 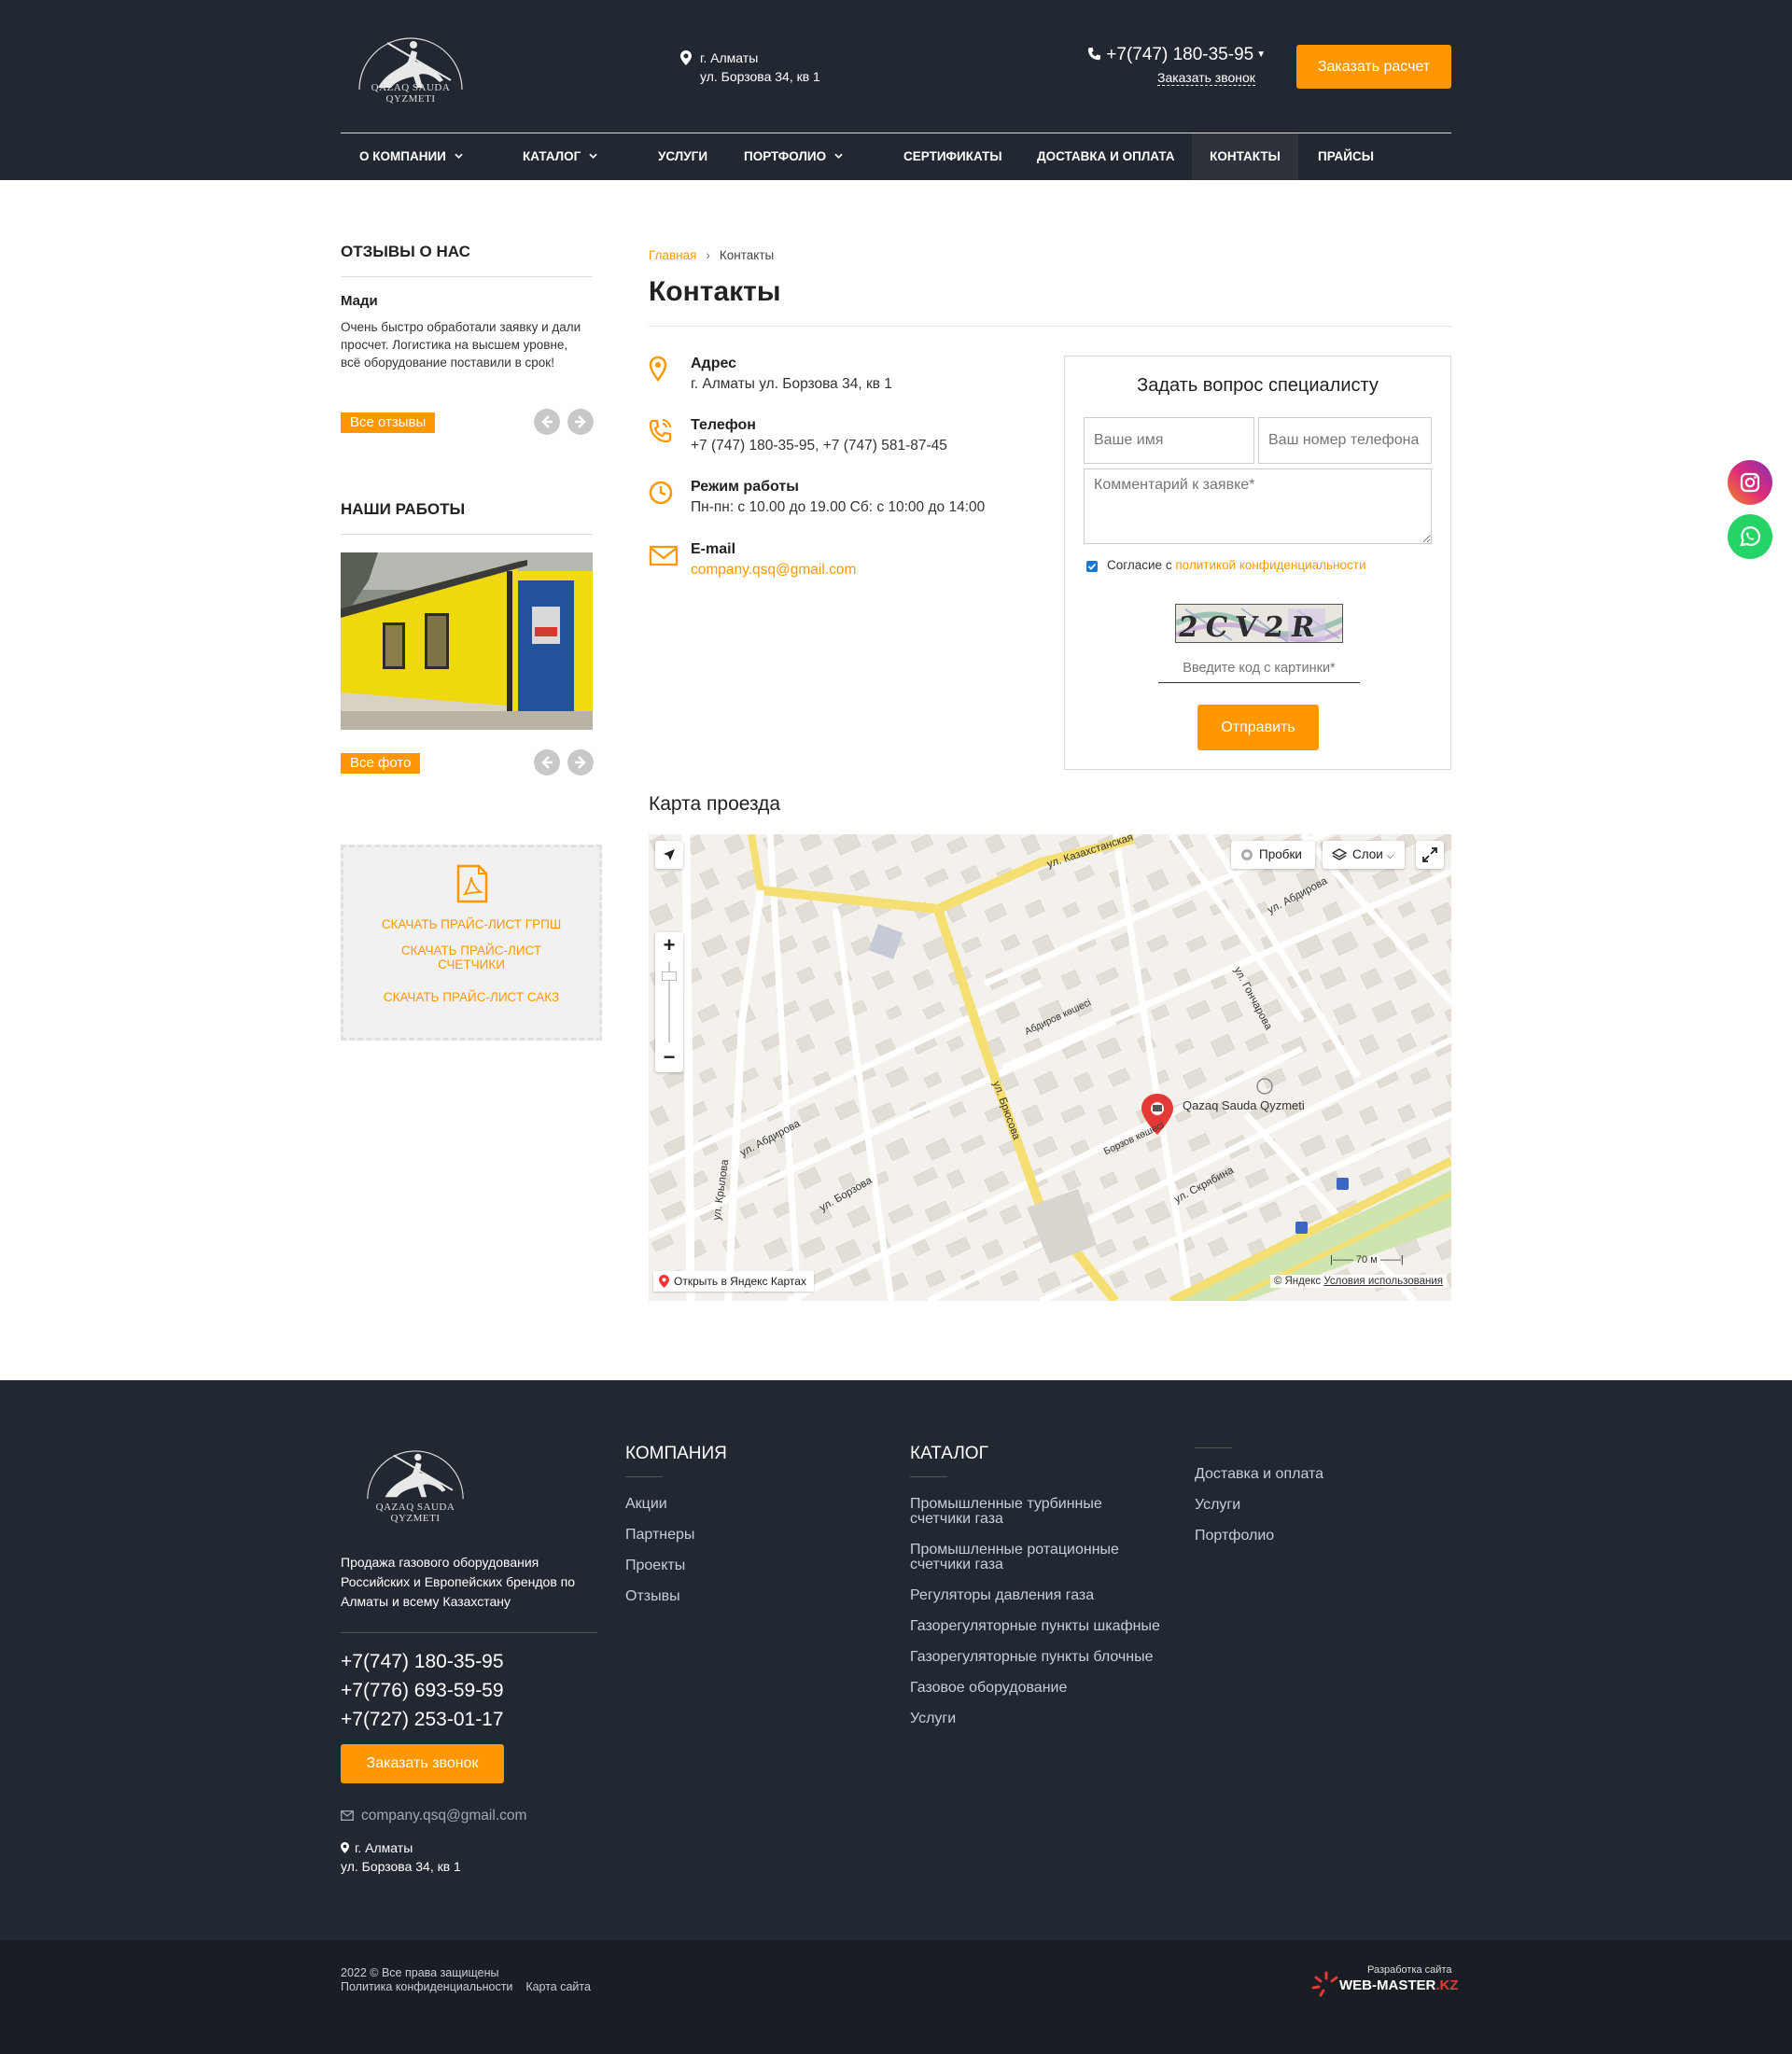 I want to click on submit-button: Отправить, so click(x=1258, y=727).